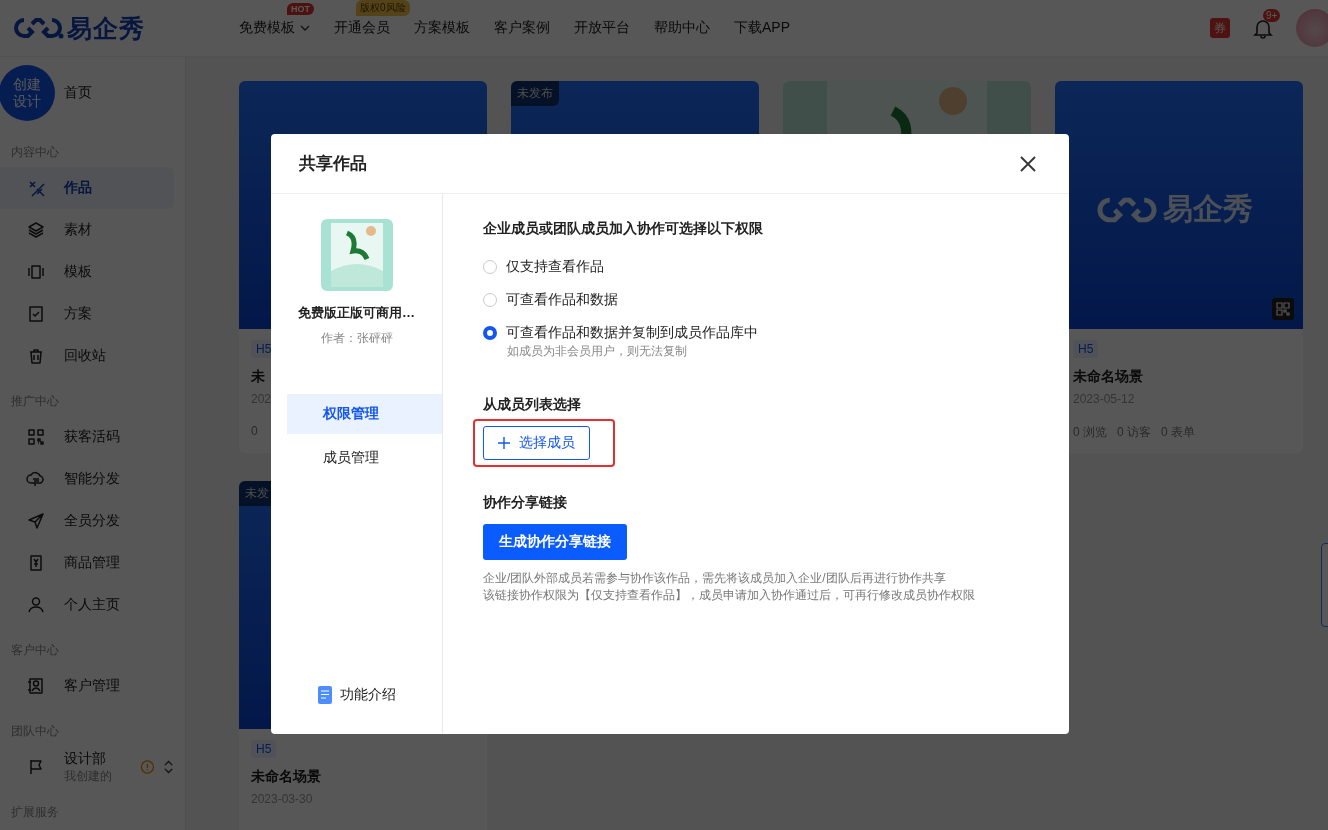  I want to click on section-heading: 从成员列表选择, so click(532, 405).